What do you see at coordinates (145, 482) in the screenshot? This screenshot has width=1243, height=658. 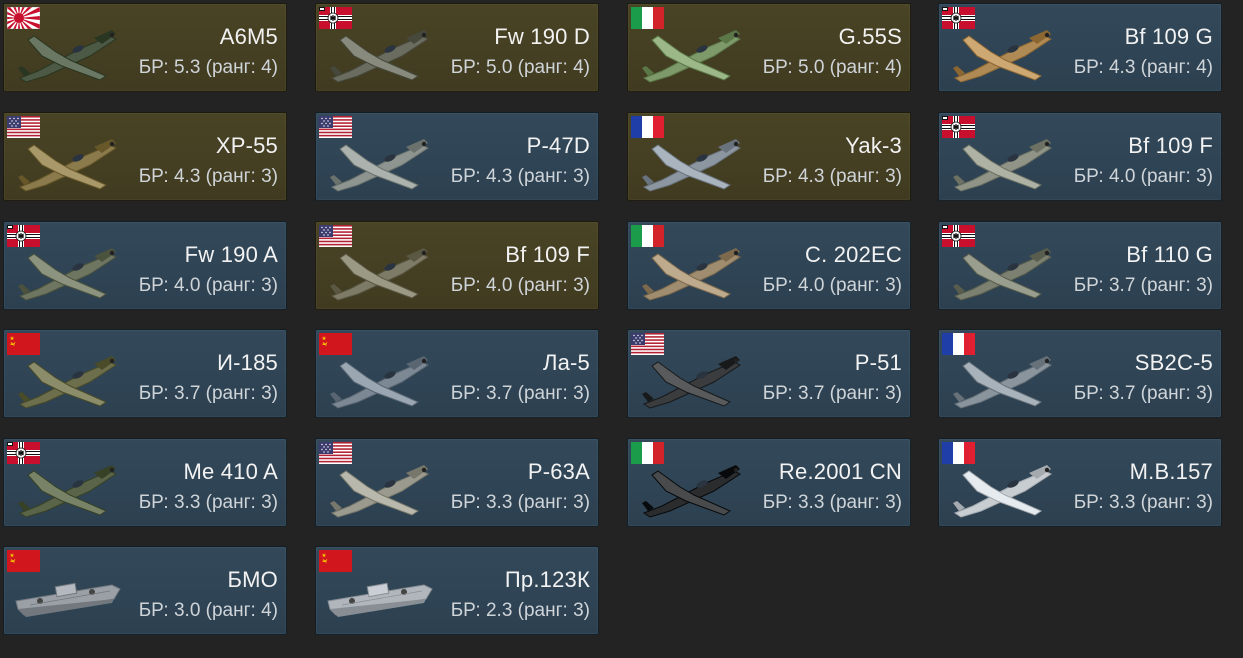 I see `vehicle-card: Me 410 A БР: 3.3 (ранг: 3)` at bounding box center [145, 482].